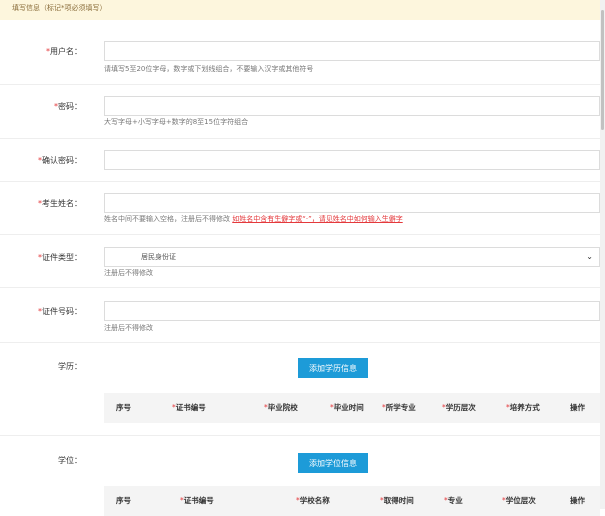 Image resolution: width=605 pixels, height=516 pixels. I want to click on id-type-label: *证件类型：, so click(60, 257).